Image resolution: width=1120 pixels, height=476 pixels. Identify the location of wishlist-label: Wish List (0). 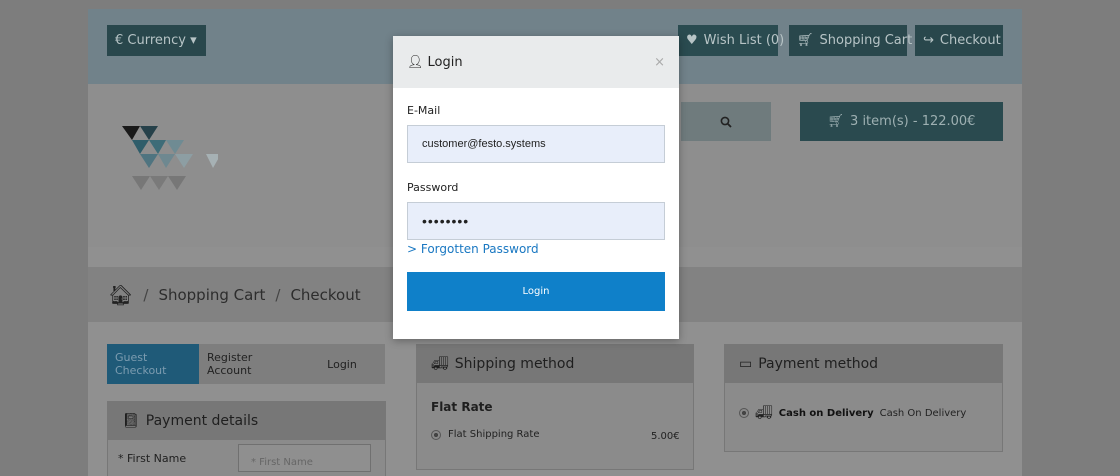
(744, 40).